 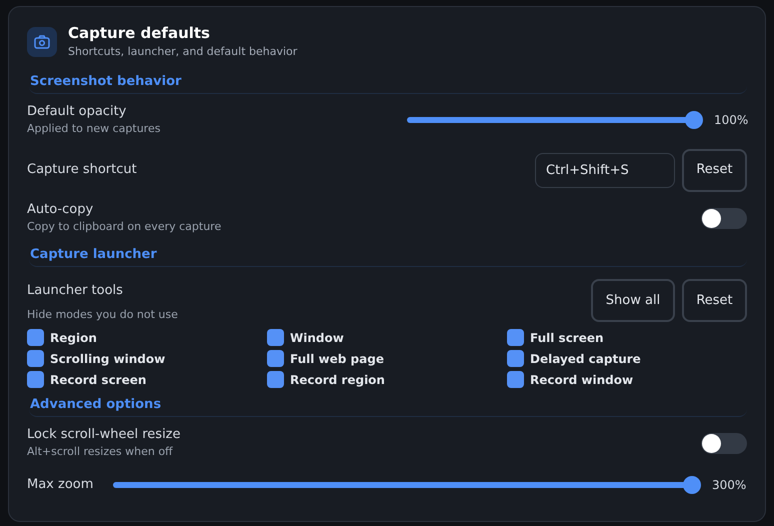 What do you see at coordinates (627, 358) in the screenshot?
I see `tool-checkbox: Delayed capture` at bounding box center [627, 358].